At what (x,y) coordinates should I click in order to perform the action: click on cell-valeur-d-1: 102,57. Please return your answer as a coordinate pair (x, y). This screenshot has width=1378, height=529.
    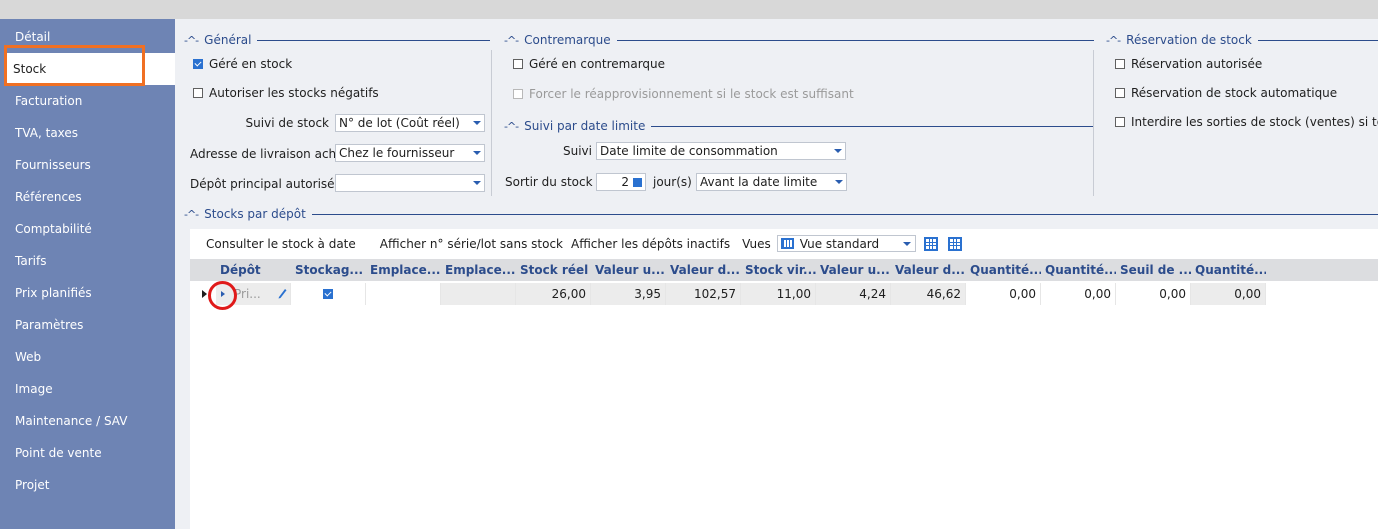
    Looking at the image, I should click on (703, 294).